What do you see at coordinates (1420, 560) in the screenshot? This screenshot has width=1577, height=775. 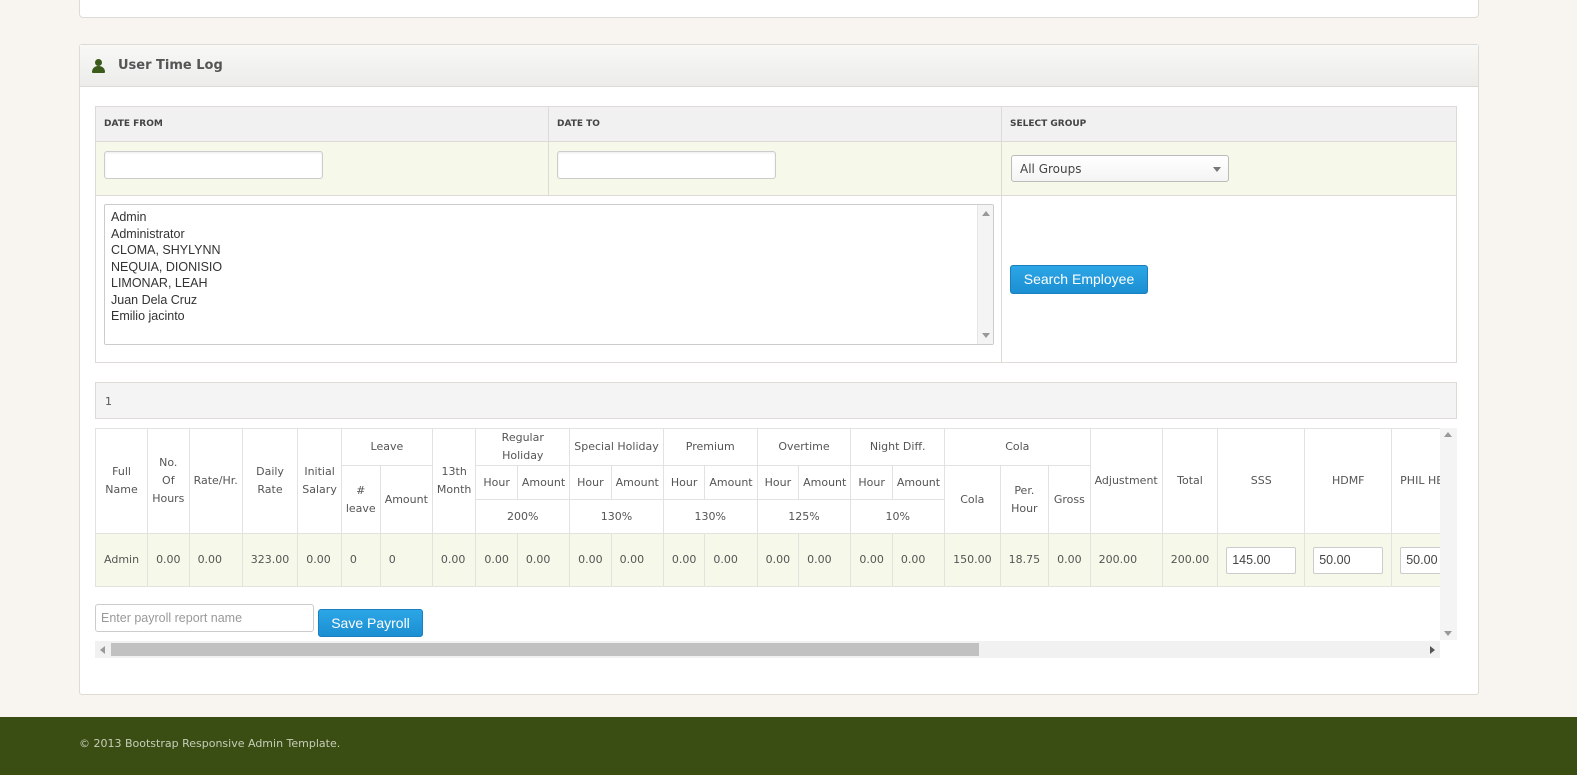 I see `phil-health-input` at bounding box center [1420, 560].